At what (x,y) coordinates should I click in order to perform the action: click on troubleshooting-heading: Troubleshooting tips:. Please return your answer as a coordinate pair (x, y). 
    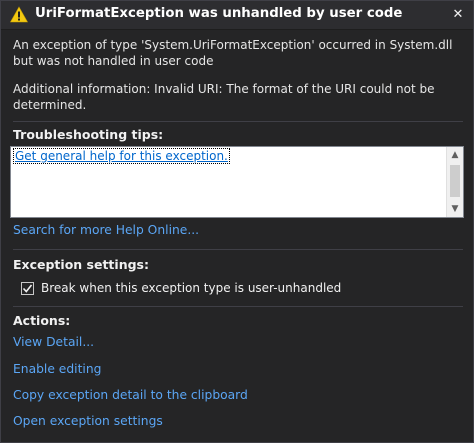
    Looking at the image, I should click on (88, 134).